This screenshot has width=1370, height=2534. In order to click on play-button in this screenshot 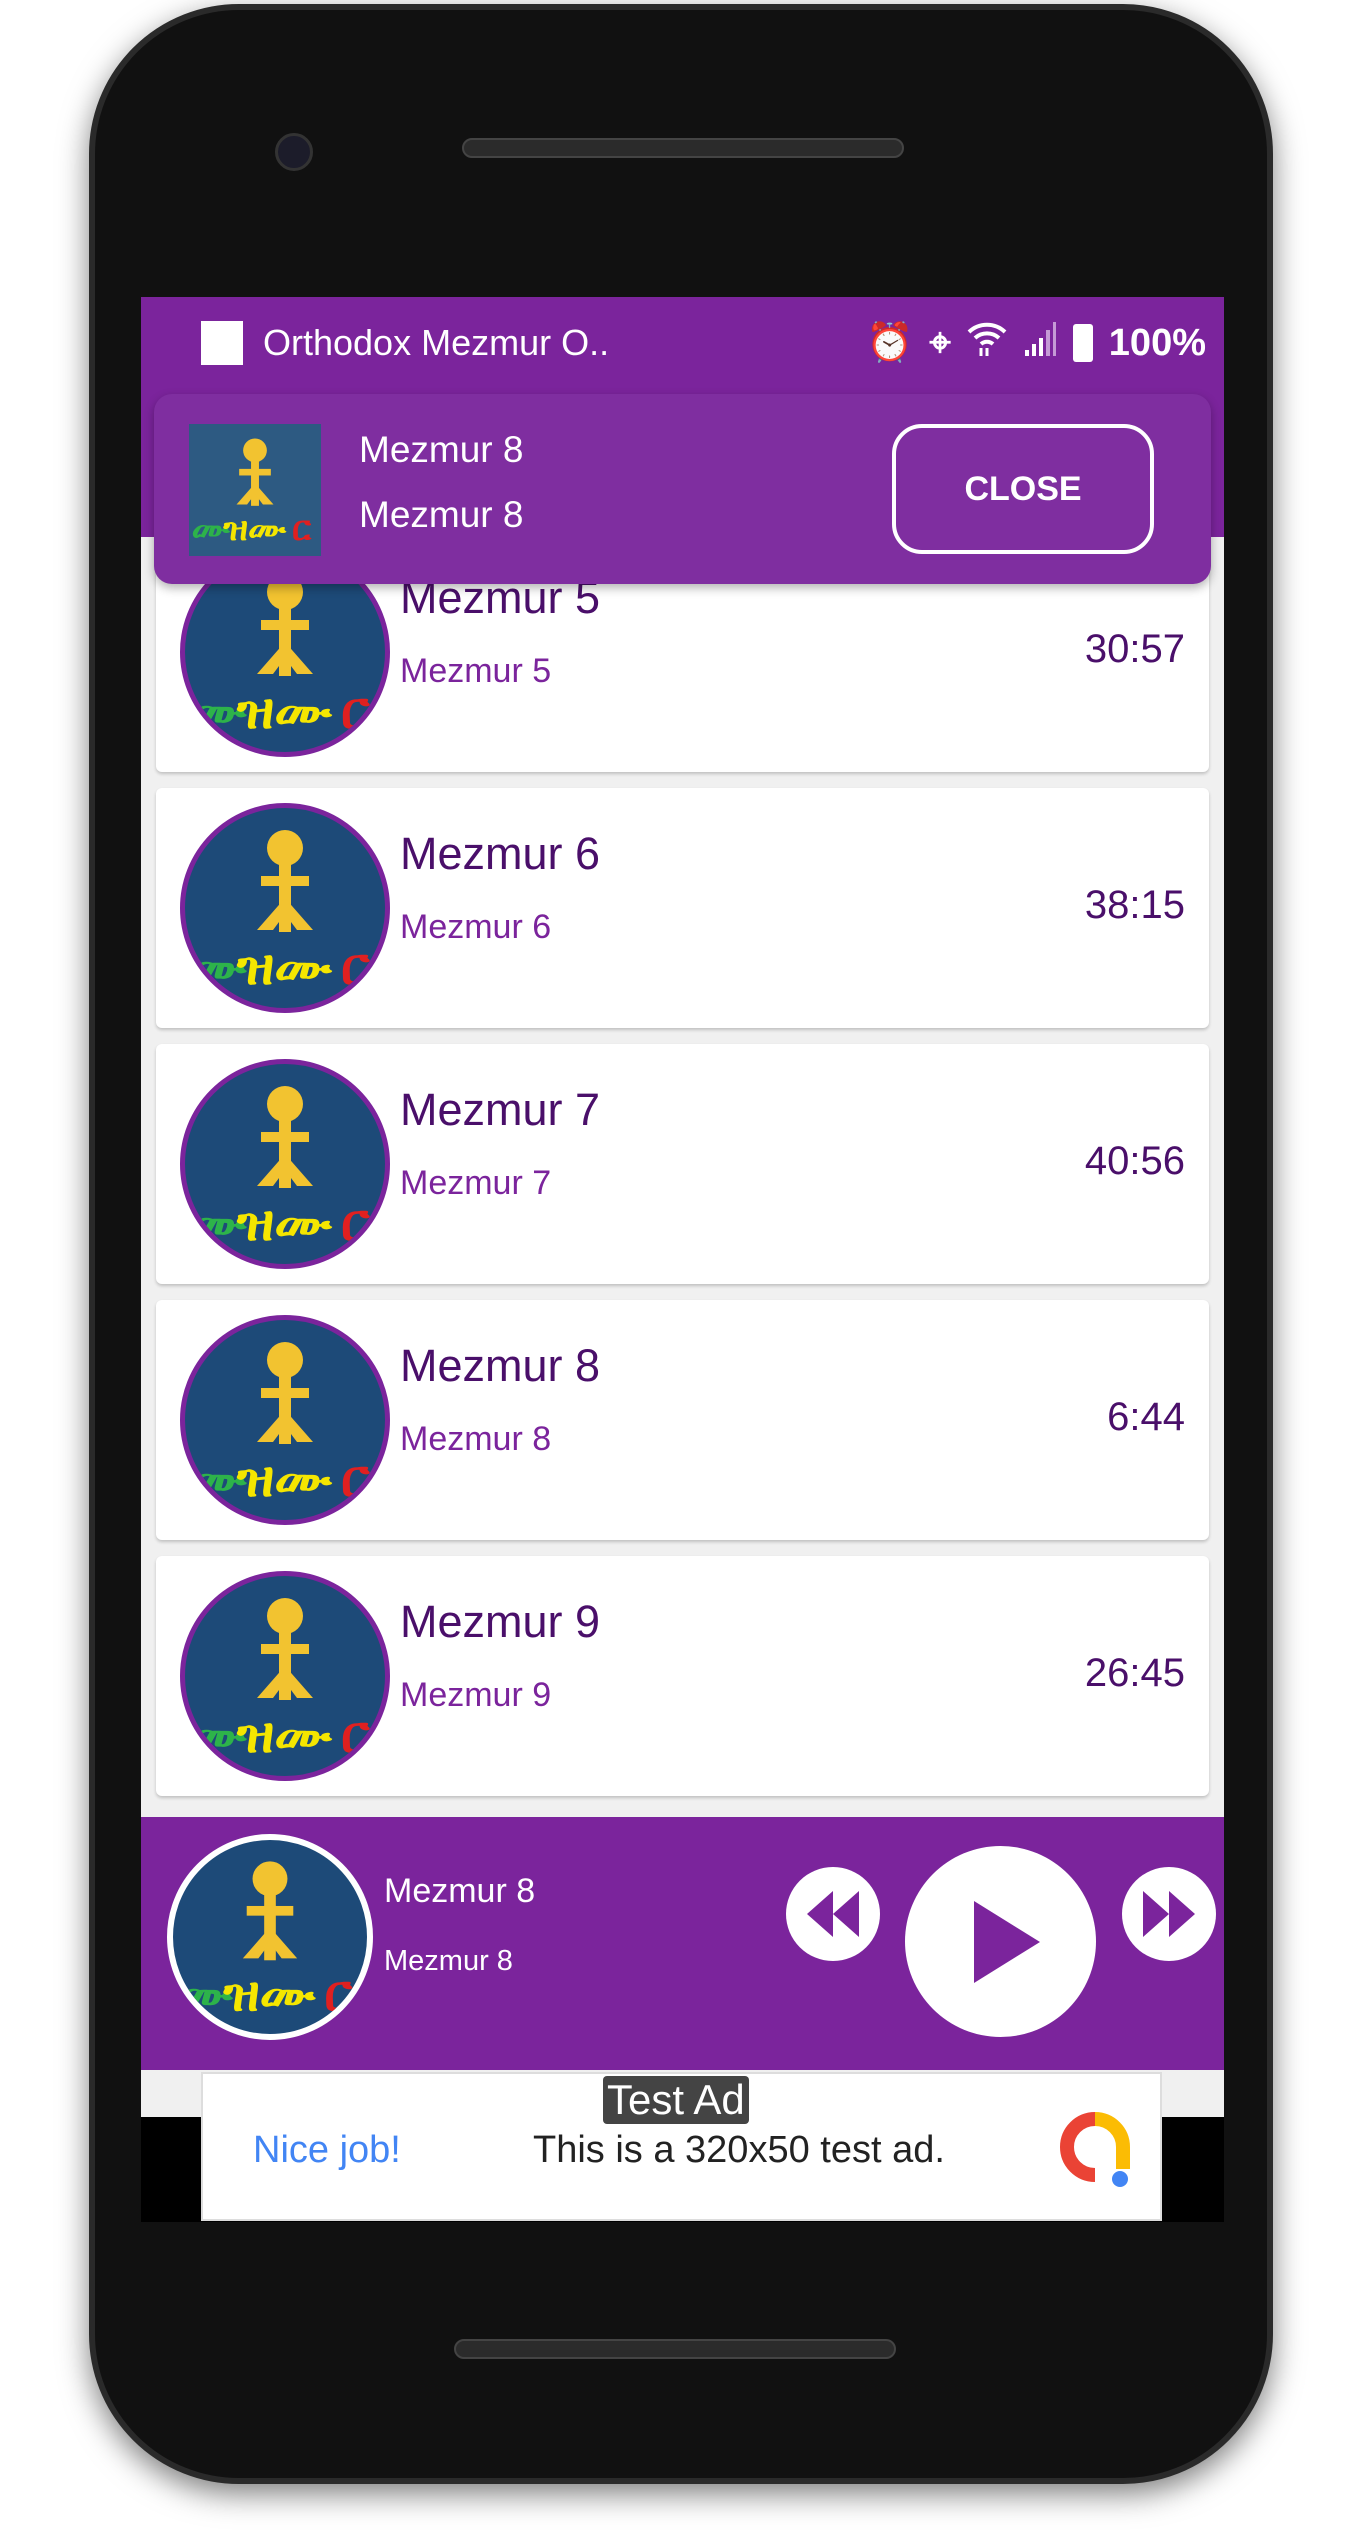, I will do `click(1000, 1941)`.